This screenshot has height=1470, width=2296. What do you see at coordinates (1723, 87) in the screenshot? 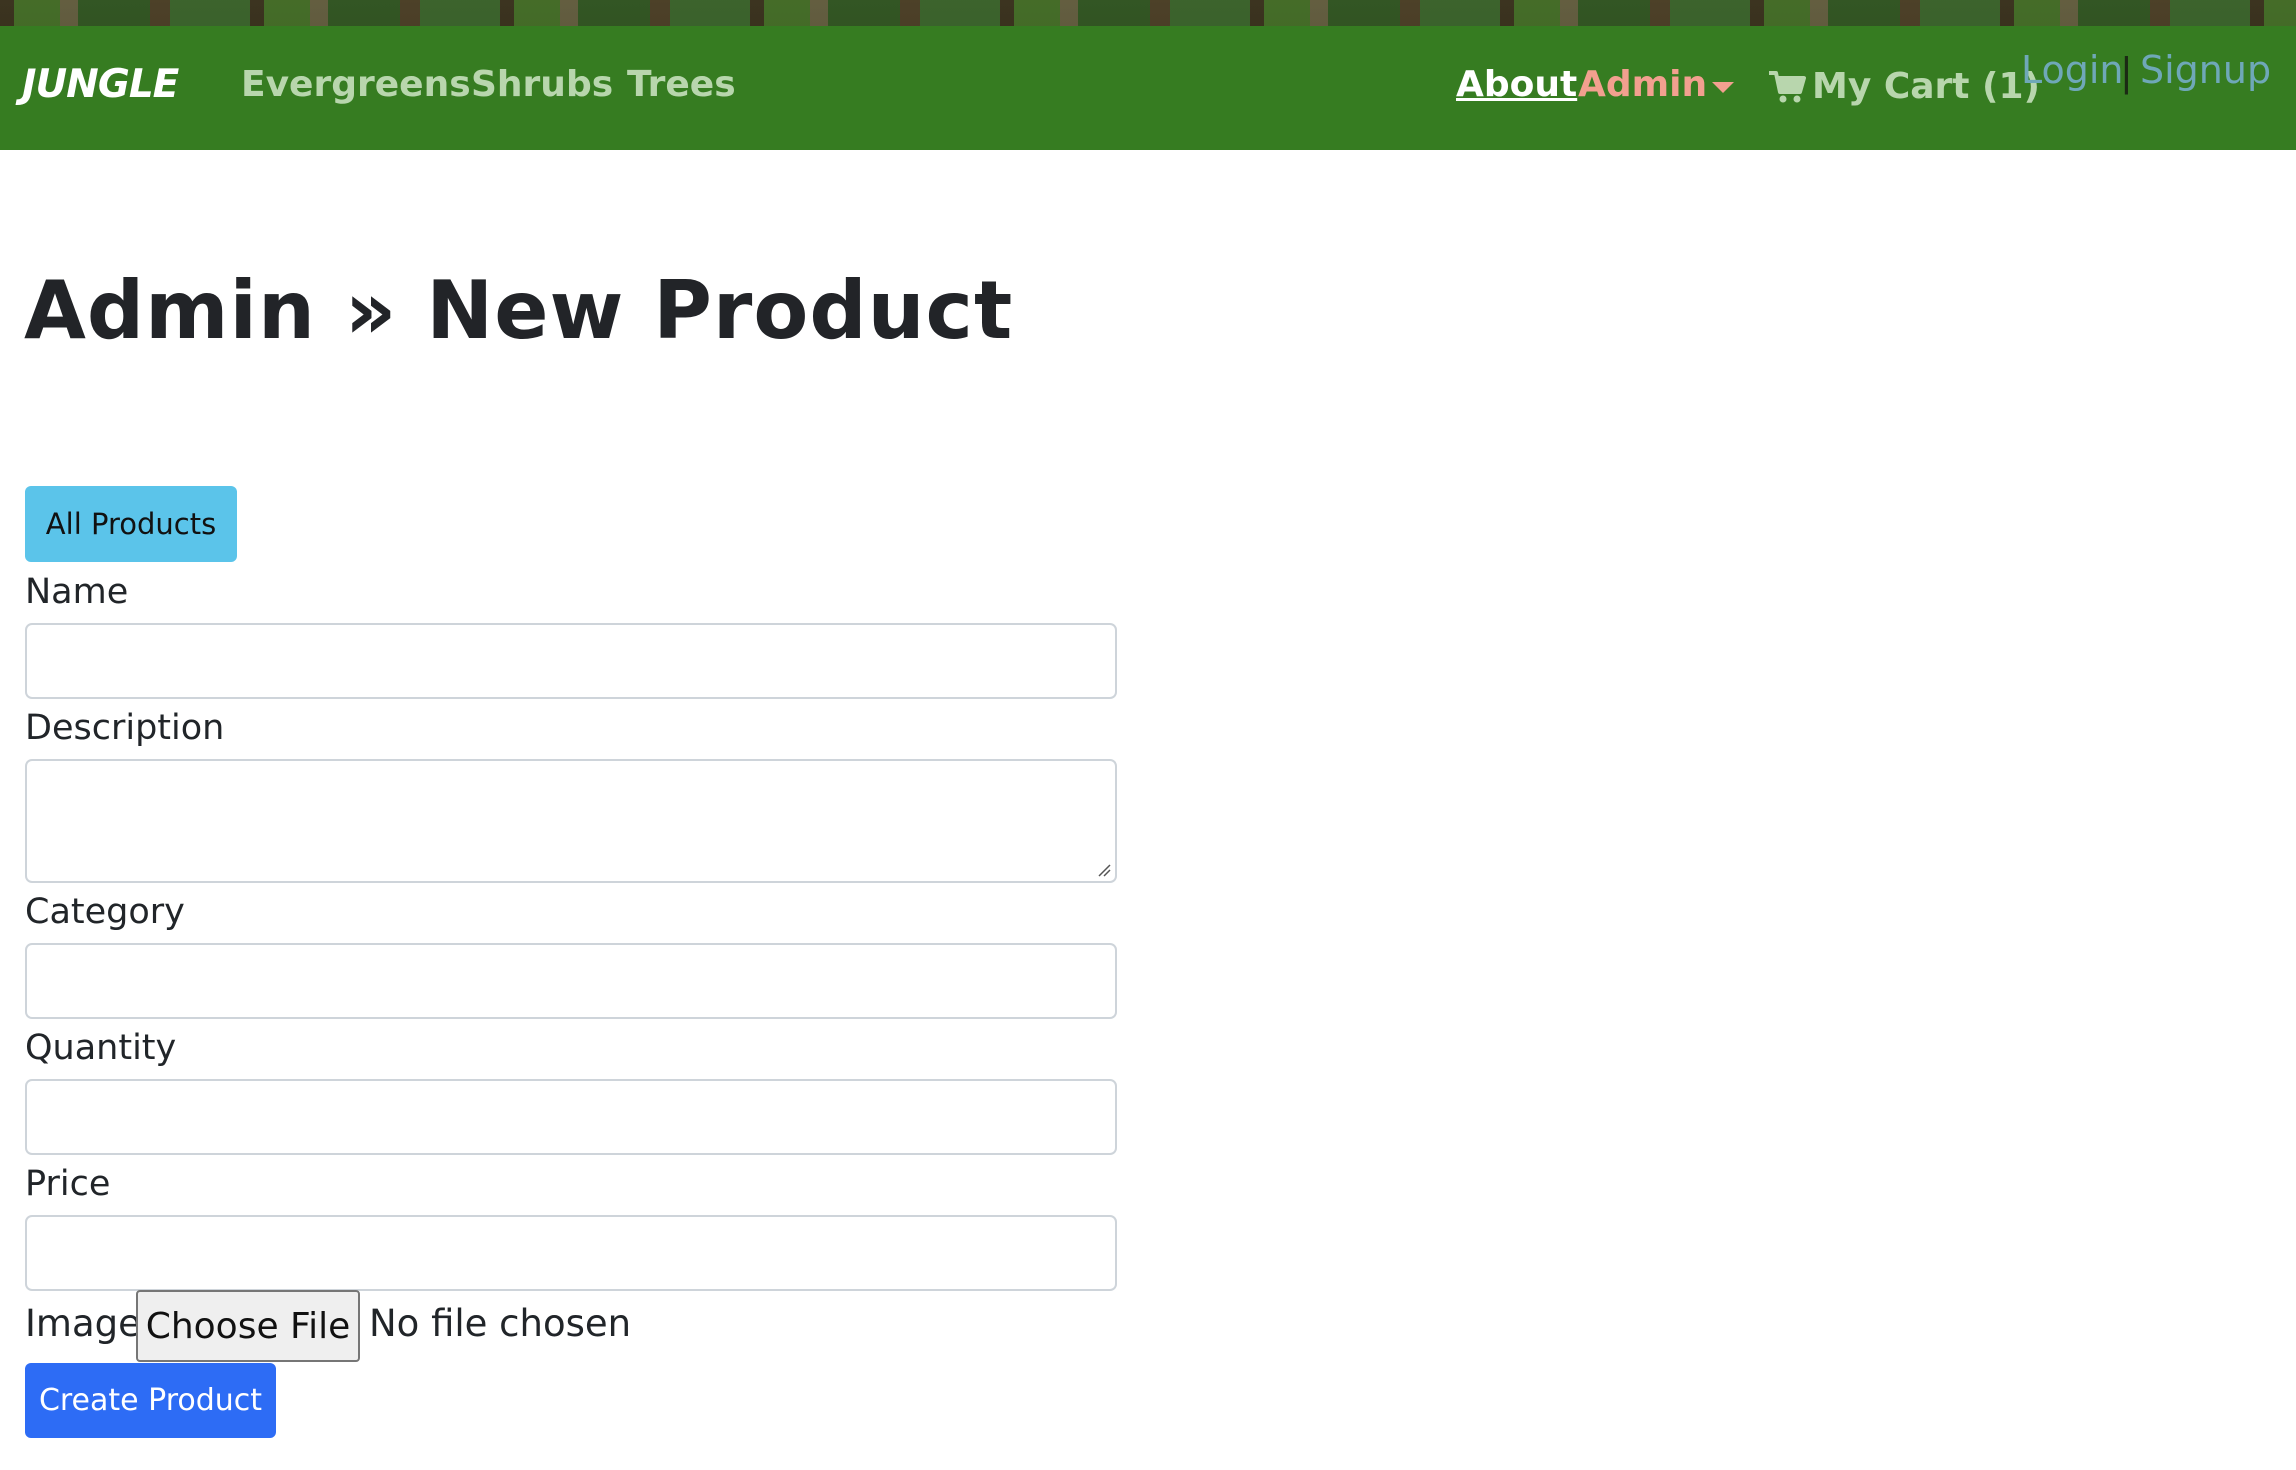
I see `chevron-down-icon` at bounding box center [1723, 87].